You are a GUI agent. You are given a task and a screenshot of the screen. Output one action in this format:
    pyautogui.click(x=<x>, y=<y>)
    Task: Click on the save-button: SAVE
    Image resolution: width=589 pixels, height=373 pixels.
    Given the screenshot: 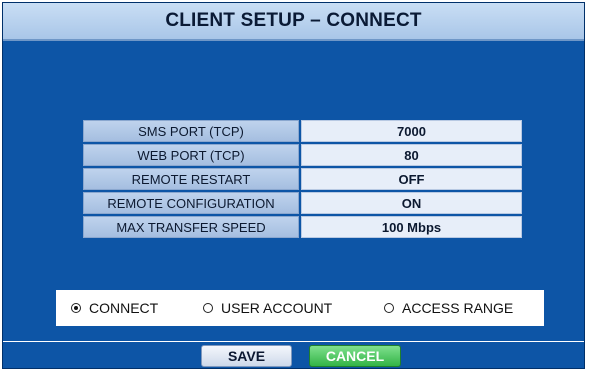 What is the action you would take?
    pyautogui.click(x=246, y=356)
    